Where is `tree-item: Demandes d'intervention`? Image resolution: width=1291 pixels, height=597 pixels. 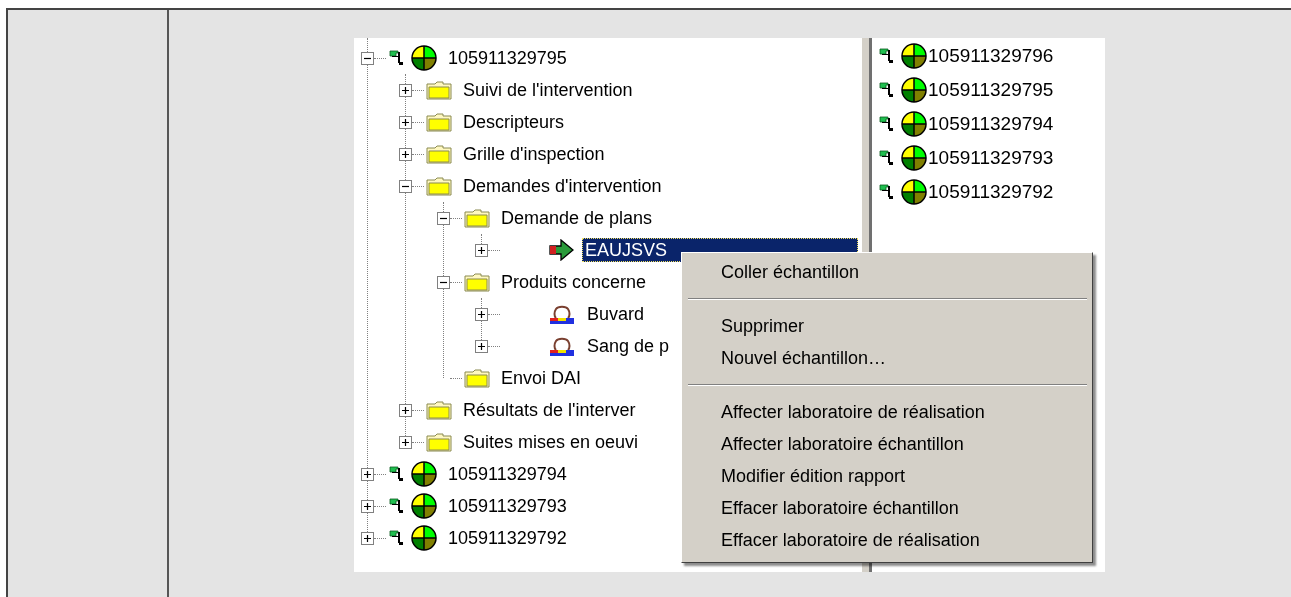
tree-item: Demandes d'intervention is located at coordinates (562, 186).